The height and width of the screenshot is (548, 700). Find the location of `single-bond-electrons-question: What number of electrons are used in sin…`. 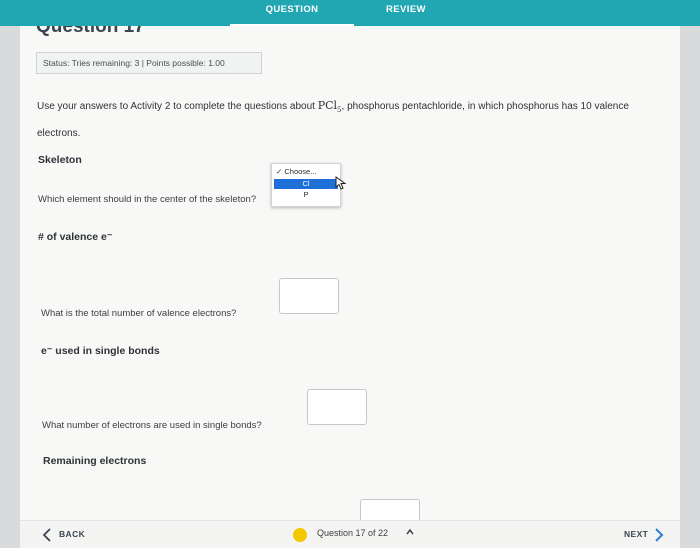

single-bond-electrons-question: What number of electrons are used in sin… is located at coordinates (152, 425).